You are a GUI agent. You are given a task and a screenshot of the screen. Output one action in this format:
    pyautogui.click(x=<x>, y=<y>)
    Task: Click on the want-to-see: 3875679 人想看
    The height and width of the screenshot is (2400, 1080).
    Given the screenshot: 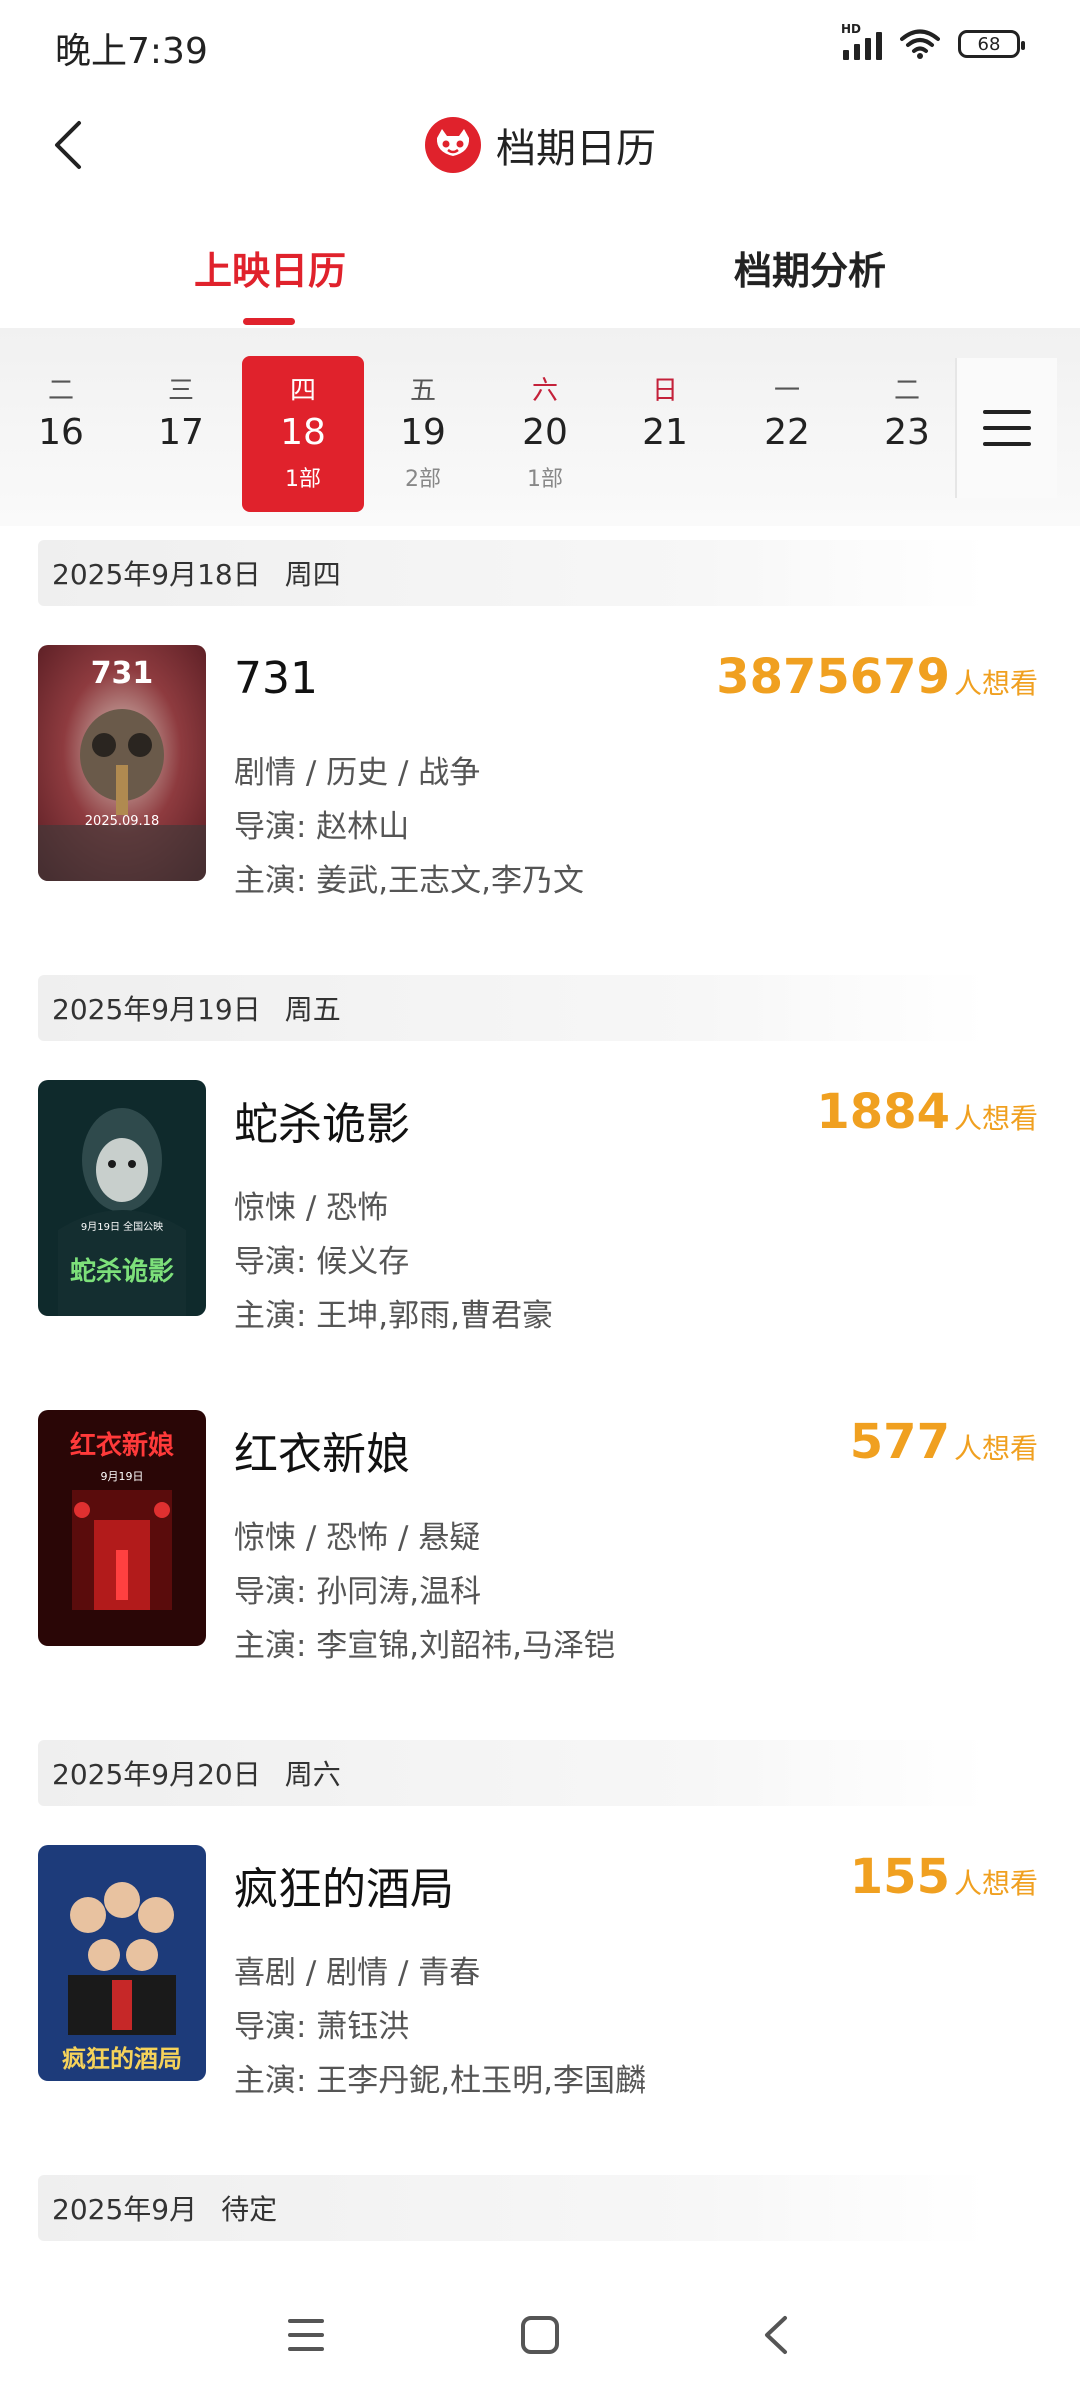 What is the action you would take?
    pyautogui.click(x=877, y=677)
    